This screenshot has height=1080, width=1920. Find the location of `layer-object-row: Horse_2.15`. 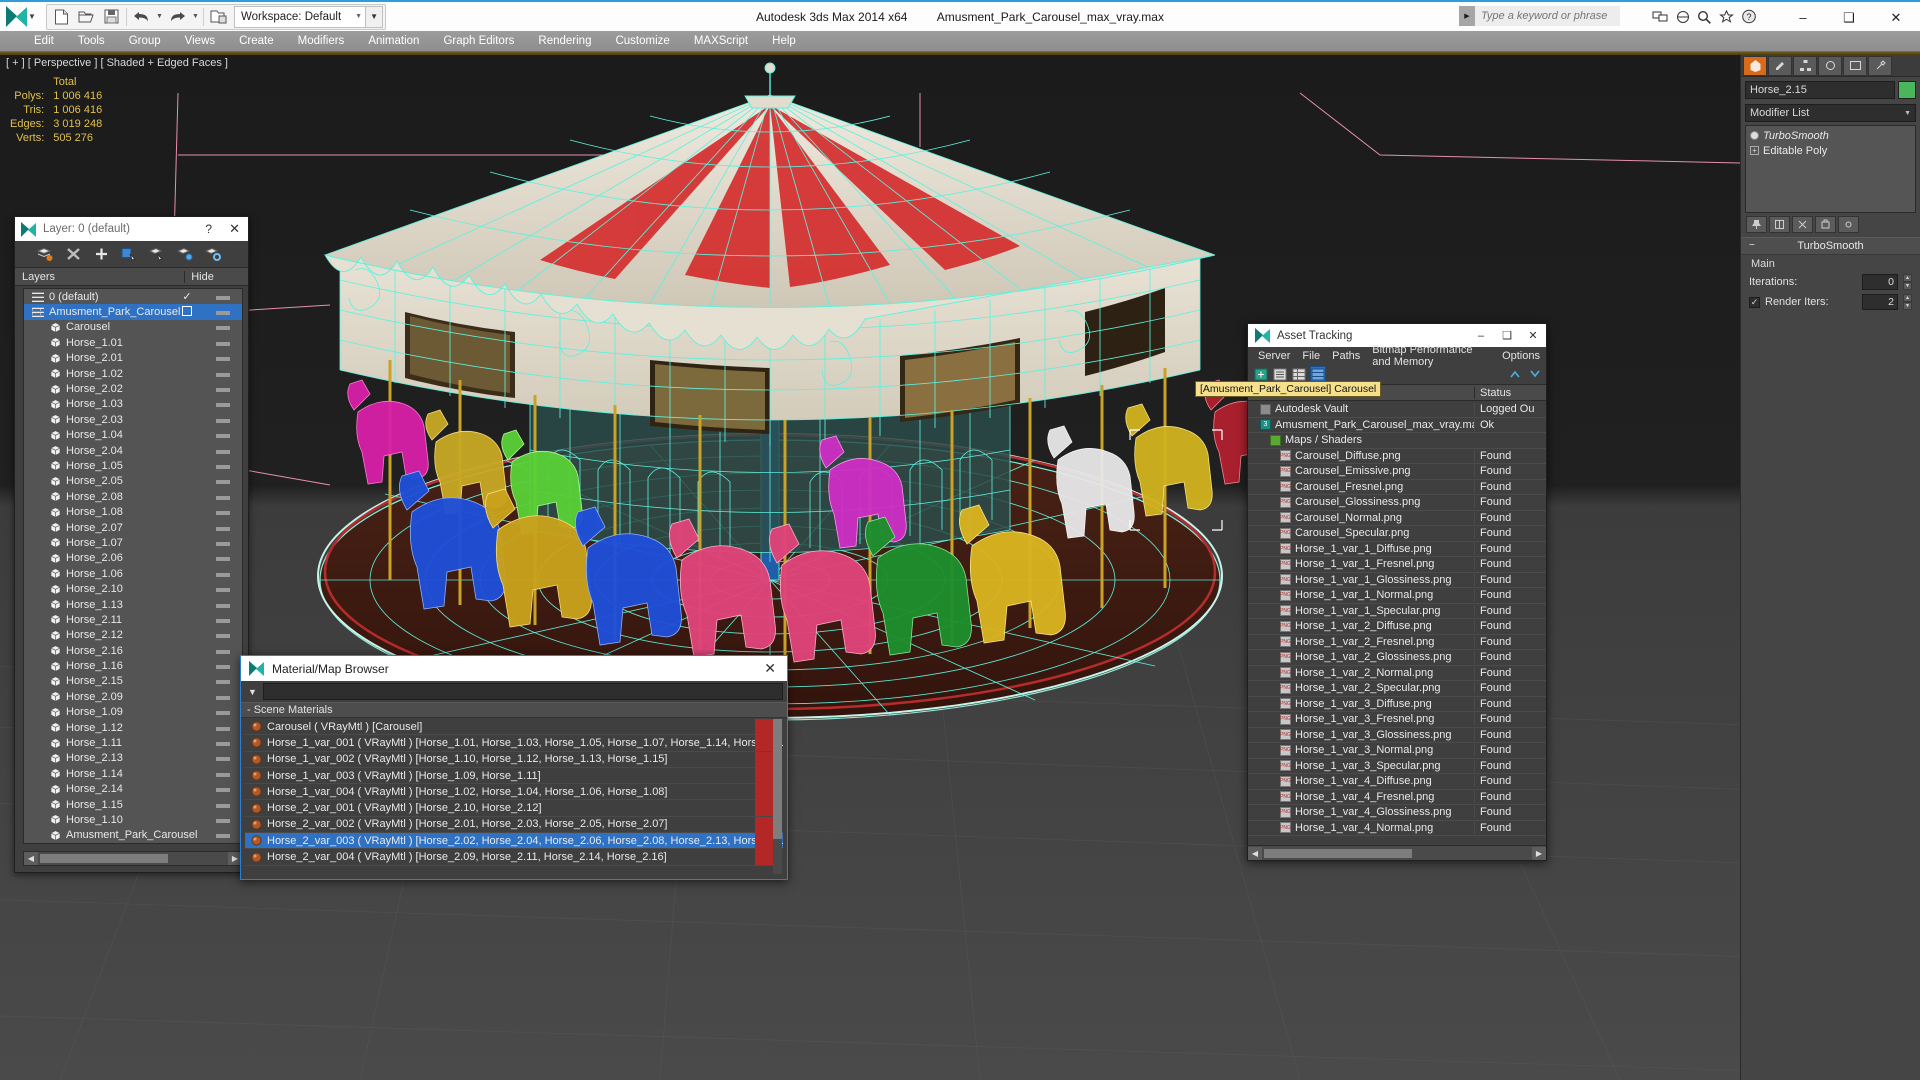

layer-object-row: Horse_2.15 is located at coordinates (133, 681).